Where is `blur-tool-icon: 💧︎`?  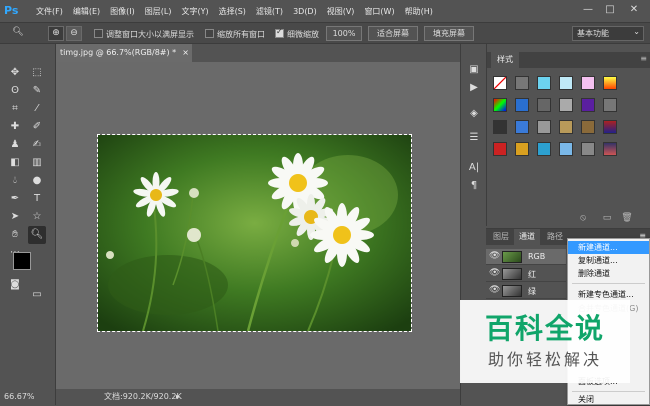 blur-tool-icon: 💧︎ is located at coordinates (15, 181).